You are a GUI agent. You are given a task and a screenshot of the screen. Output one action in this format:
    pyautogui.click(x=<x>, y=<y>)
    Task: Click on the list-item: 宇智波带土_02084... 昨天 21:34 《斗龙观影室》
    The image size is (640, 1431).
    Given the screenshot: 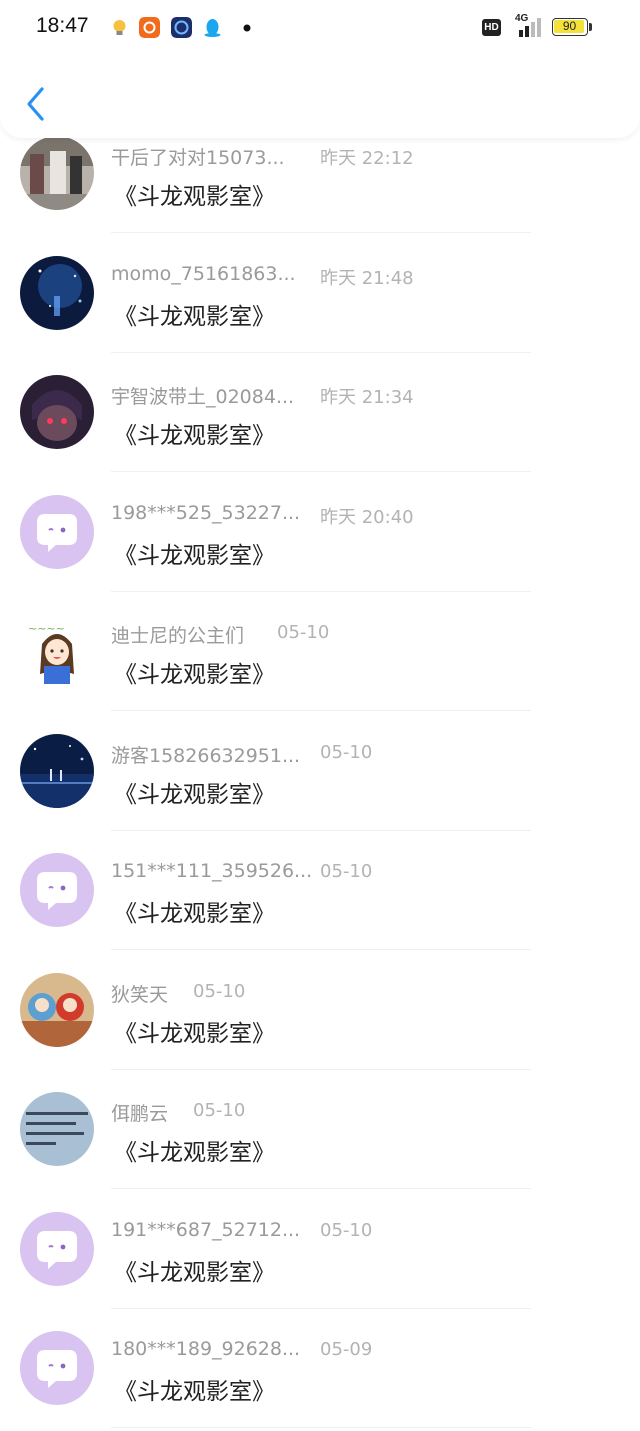 What is the action you would take?
    pyautogui.click(x=320, y=415)
    